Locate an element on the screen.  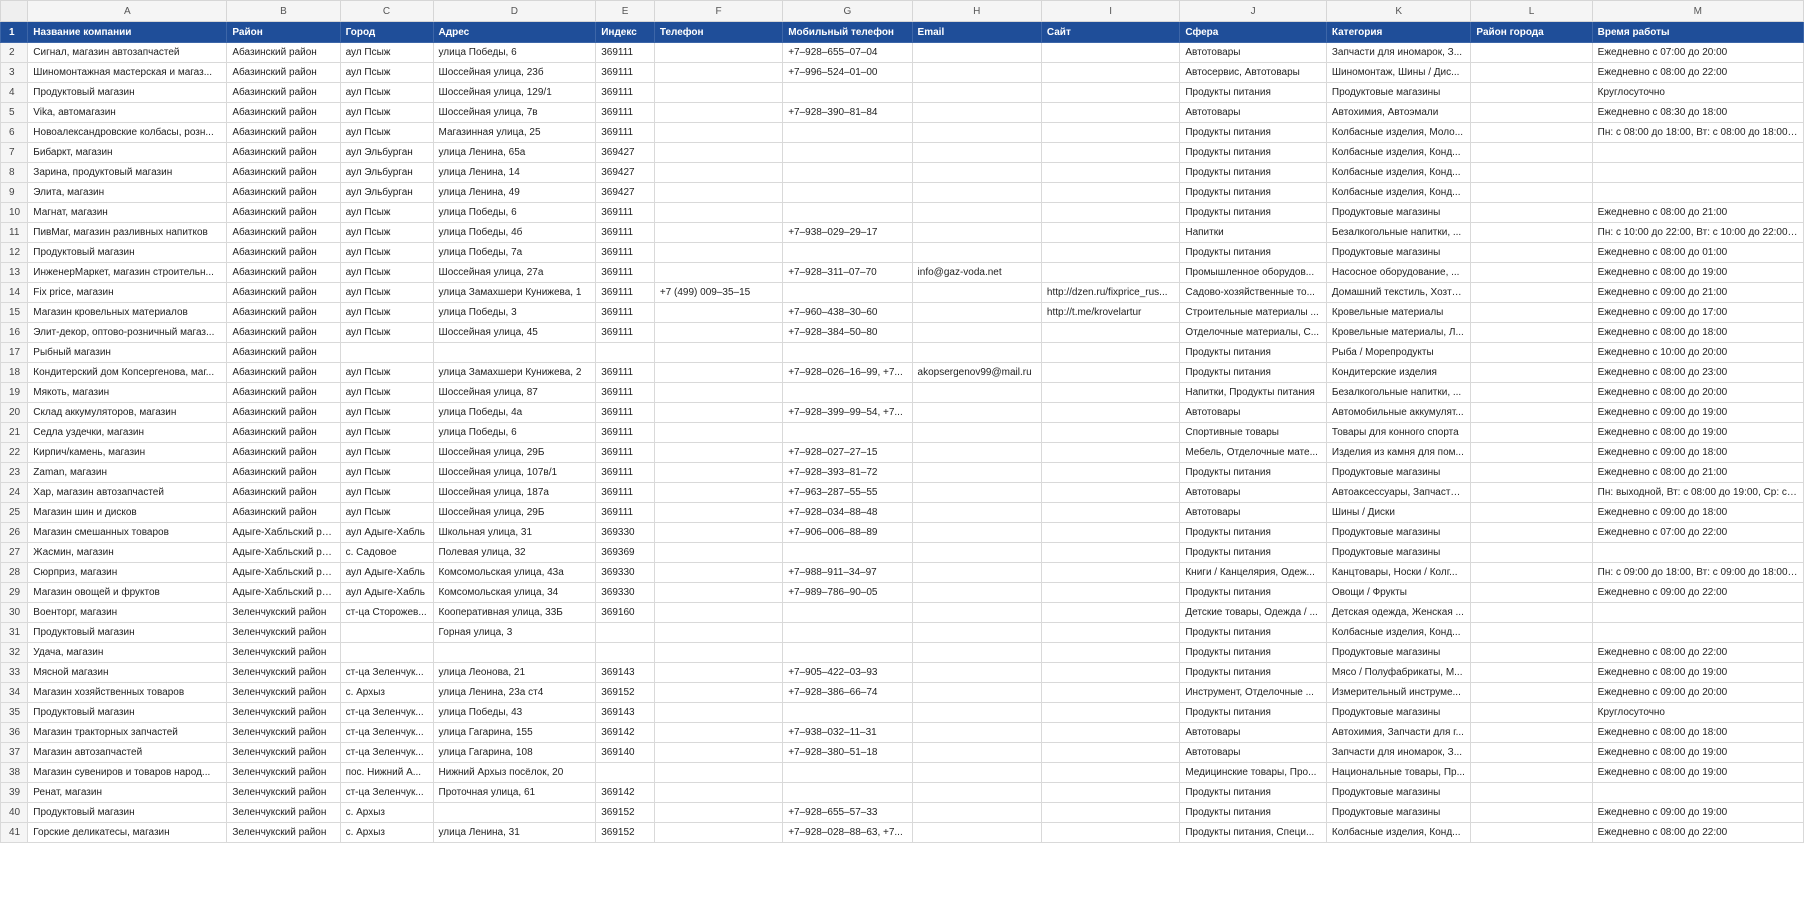
cell: +7‒928‒390‒81‒84 is located at coordinates (847, 112).